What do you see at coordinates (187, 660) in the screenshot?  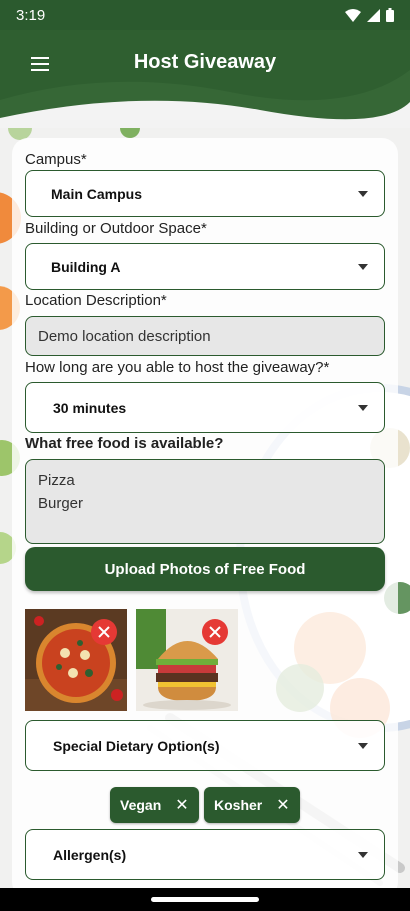 I see `food-photo-burger` at bounding box center [187, 660].